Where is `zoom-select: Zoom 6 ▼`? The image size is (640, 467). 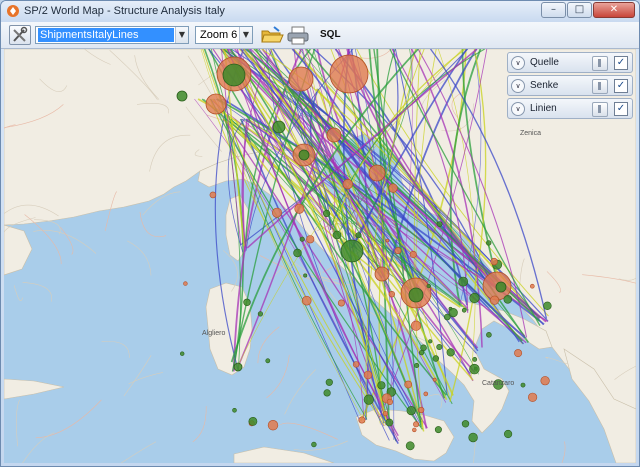
zoom-select: Zoom 6 ▼ is located at coordinates (224, 35).